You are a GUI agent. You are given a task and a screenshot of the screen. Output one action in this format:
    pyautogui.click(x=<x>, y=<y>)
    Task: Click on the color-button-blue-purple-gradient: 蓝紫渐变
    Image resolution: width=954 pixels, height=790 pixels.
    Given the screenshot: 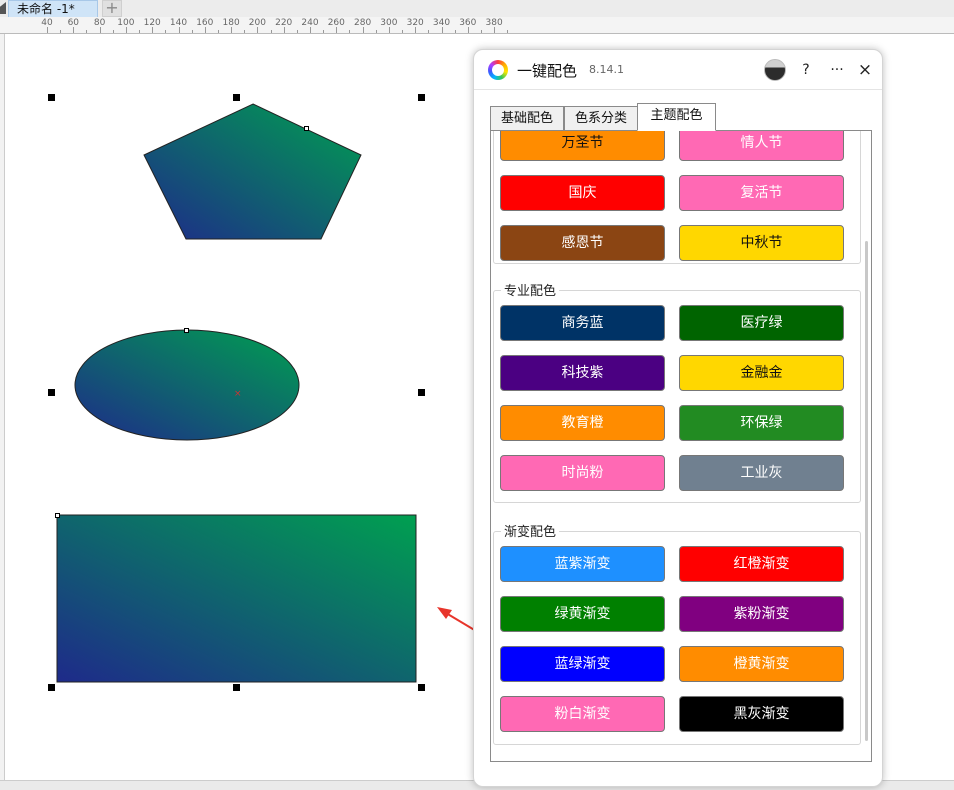 What is the action you would take?
    pyautogui.click(x=582, y=564)
    